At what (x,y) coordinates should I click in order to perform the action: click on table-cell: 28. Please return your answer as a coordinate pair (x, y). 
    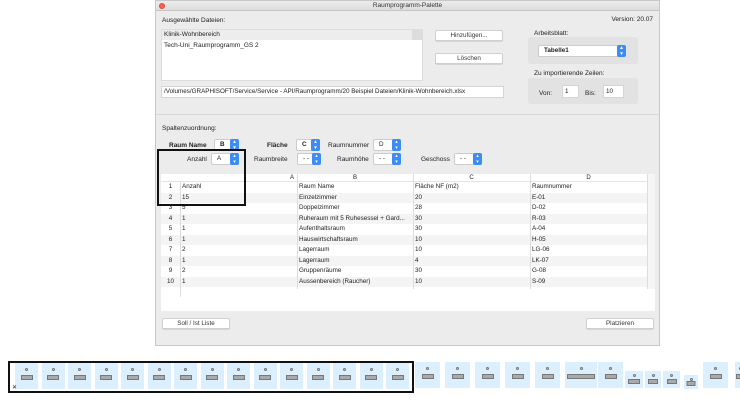
    Looking at the image, I should click on (419, 207).